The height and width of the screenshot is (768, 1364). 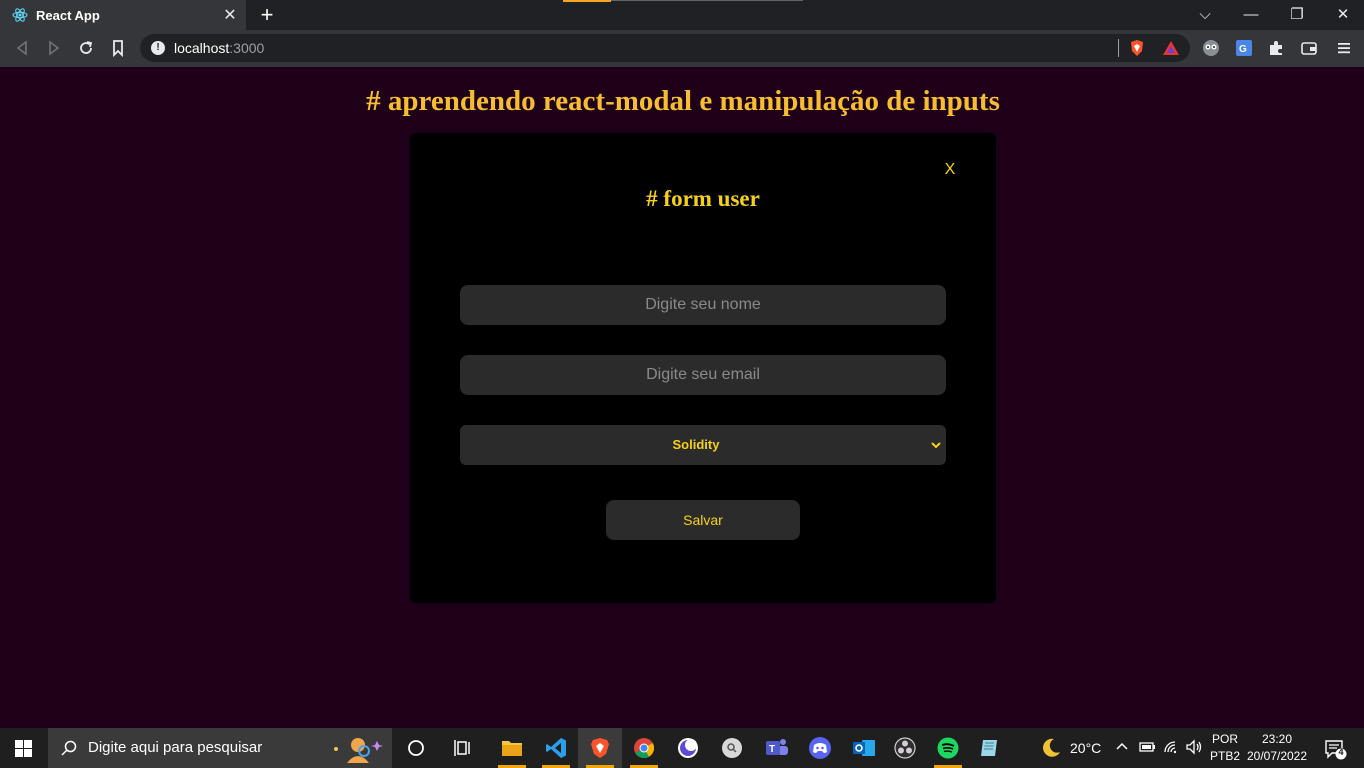 What do you see at coordinates (1137, 48) in the screenshot?
I see `brave-shields-icon` at bounding box center [1137, 48].